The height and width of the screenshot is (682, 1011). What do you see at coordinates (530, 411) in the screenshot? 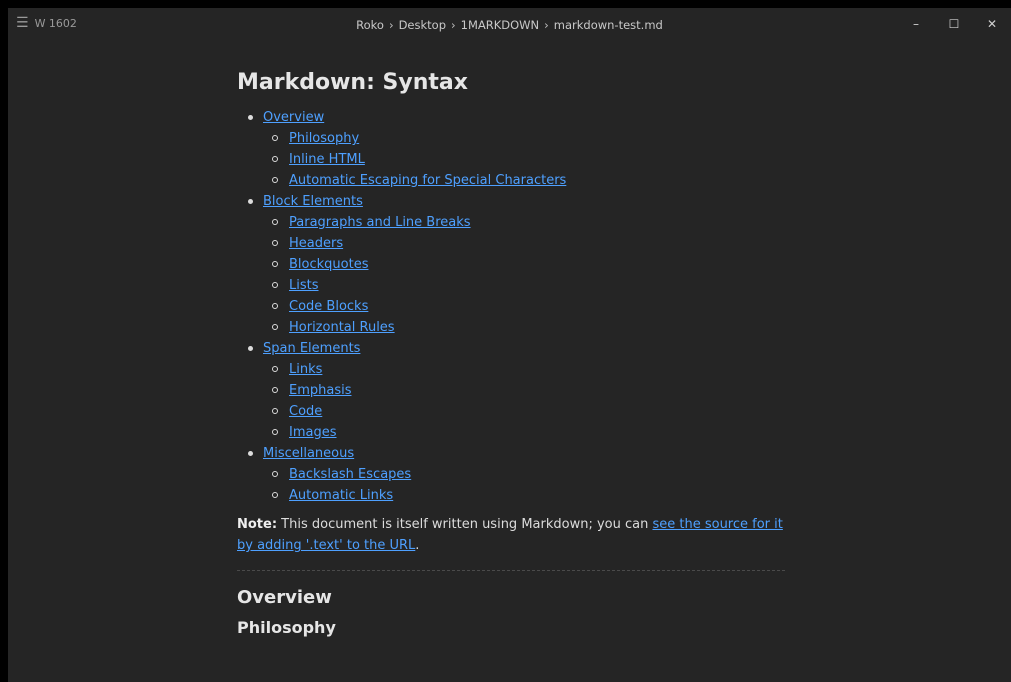
I see `toc-subitem: Code` at bounding box center [530, 411].